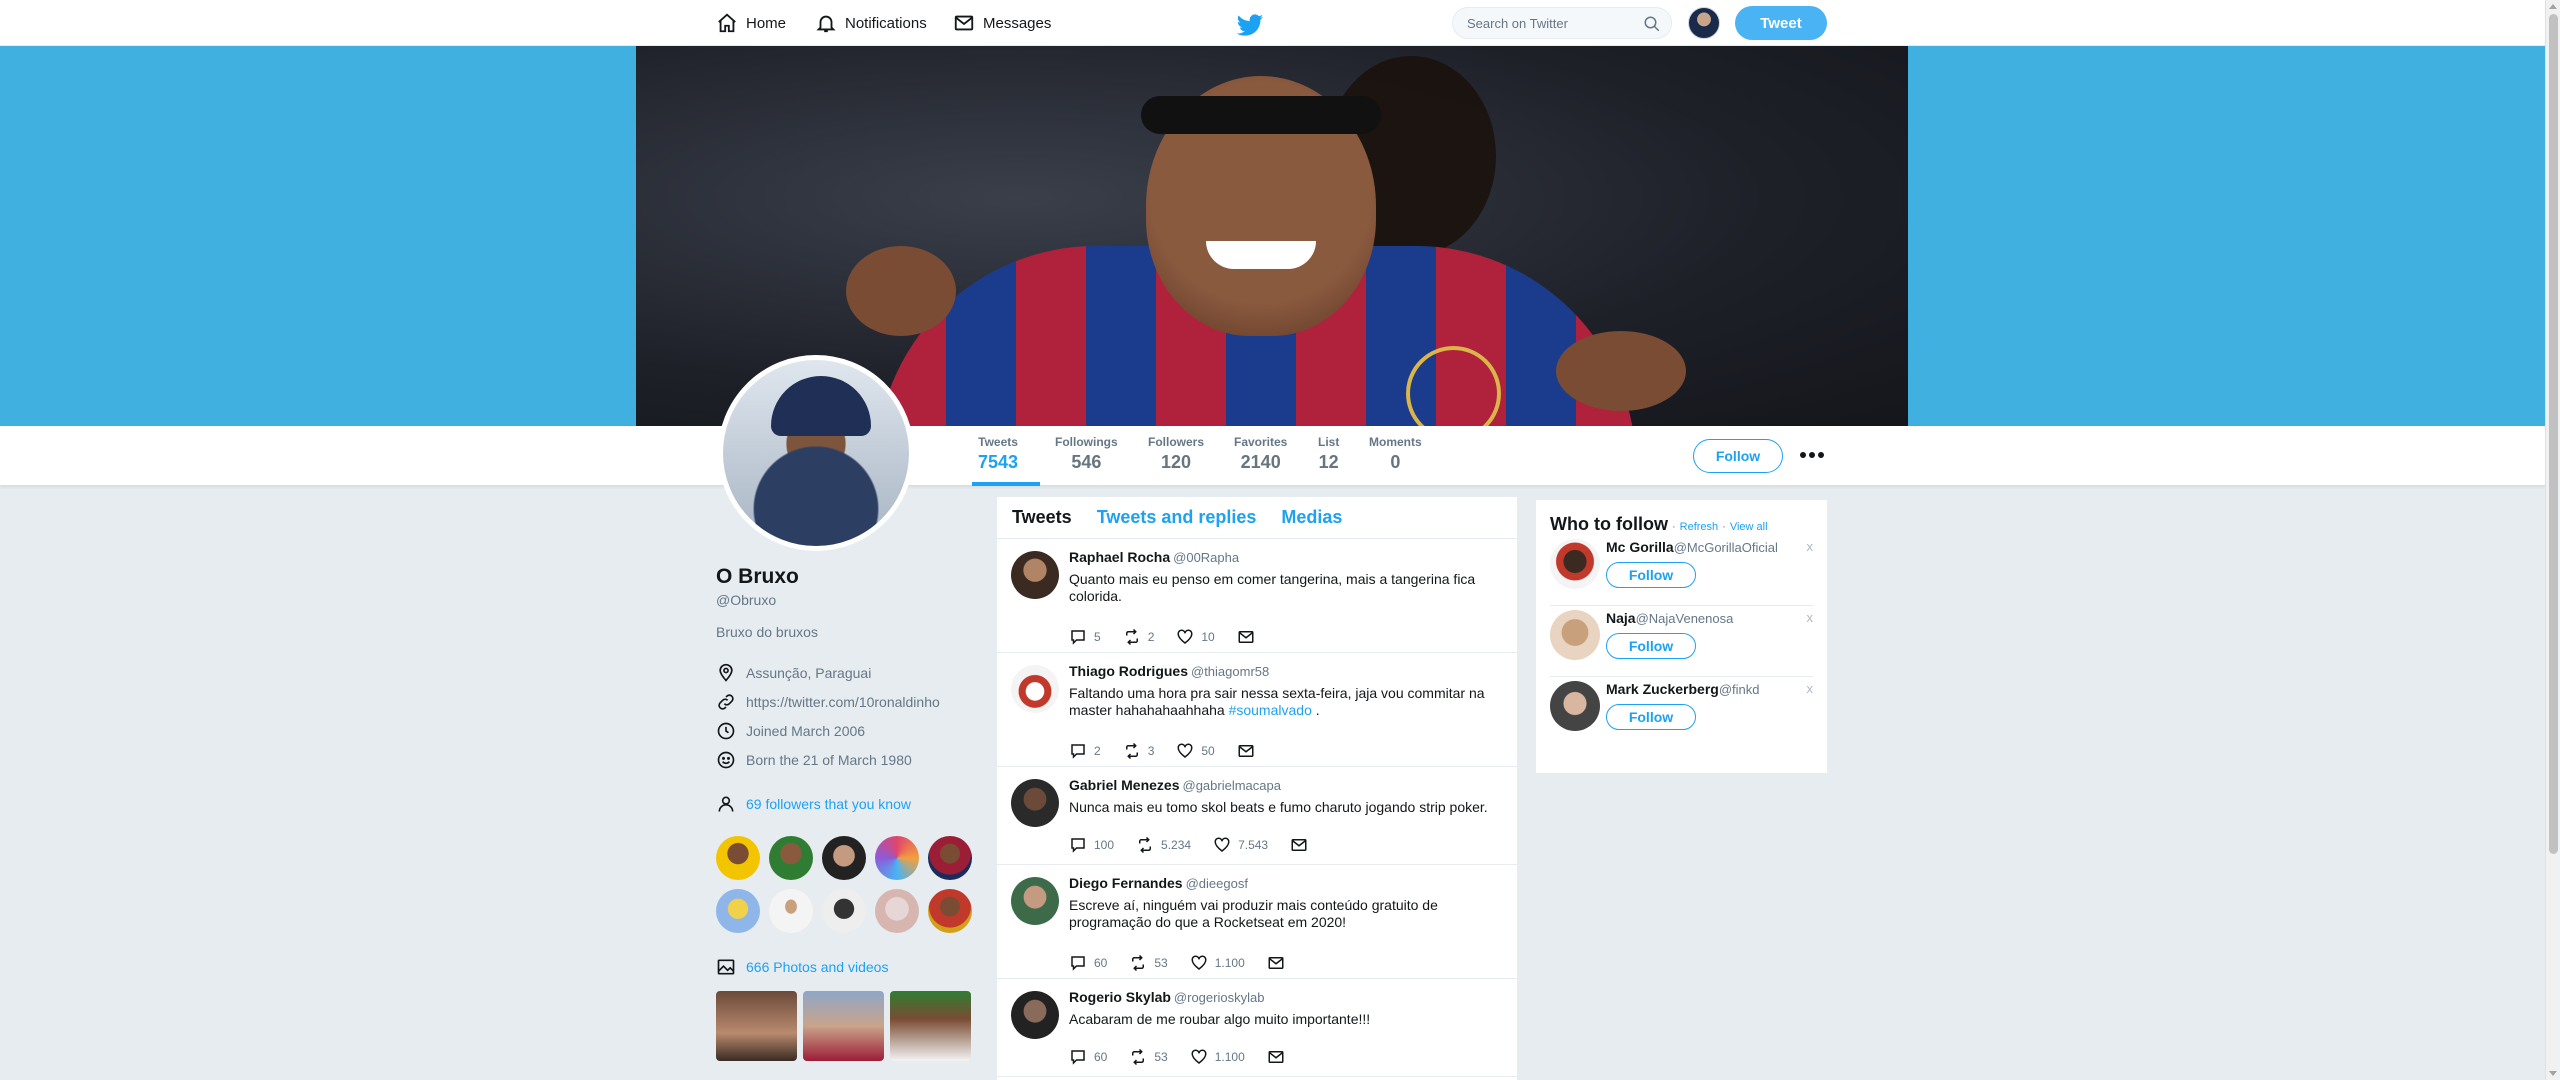 The height and width of the screenshot is (1080, 2560). What do you see at coordinates (1120, 997) in the screenshot?
I see `tweet-author-name: Rogerio Skylab` at bounding box center [1120, 997].